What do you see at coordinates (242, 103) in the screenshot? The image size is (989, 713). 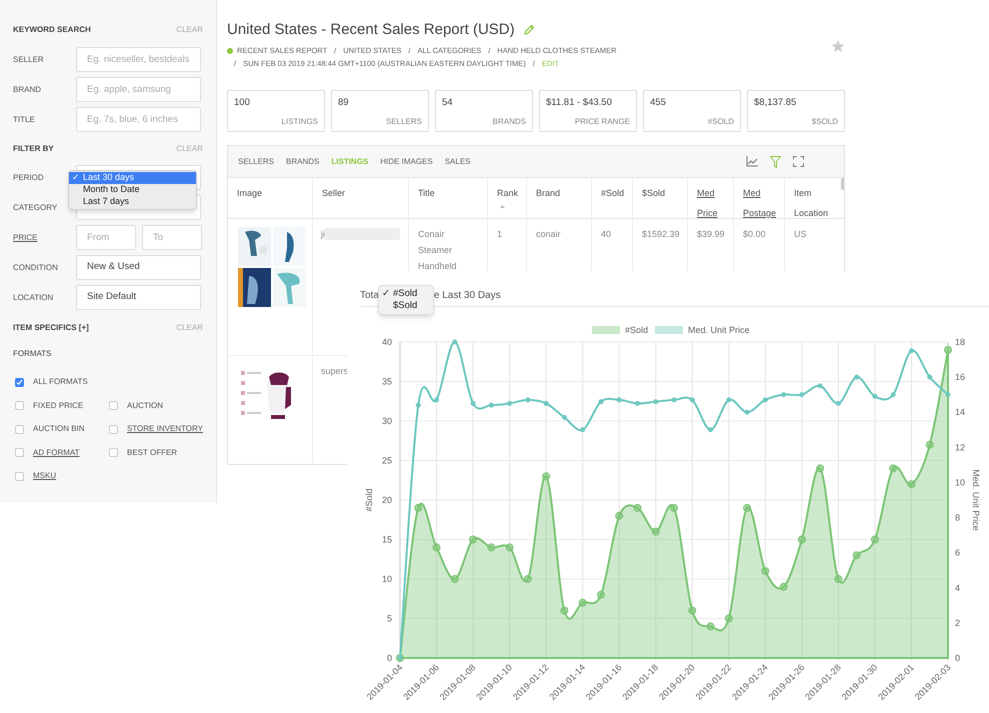 I see `stat-value: 100` at bounding box center [242, 103].